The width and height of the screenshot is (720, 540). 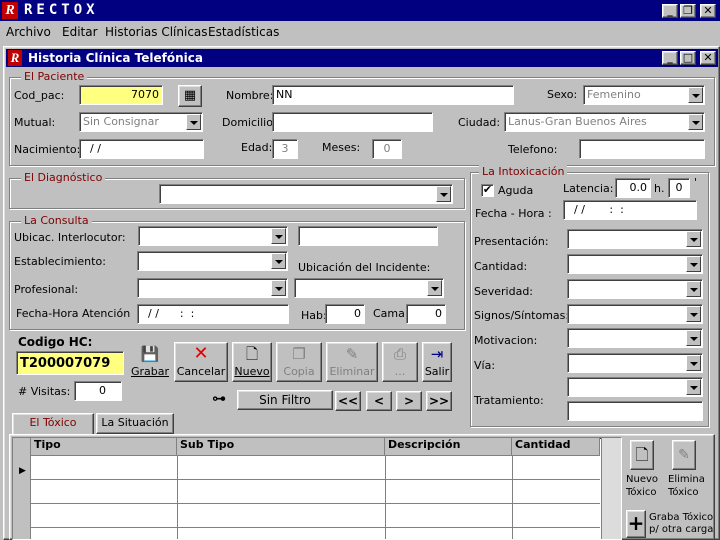 What do you see at coordinates (516, 190) in the screenshot?
I see `aguda-label: Aguda` at bounding box center [516, 190].